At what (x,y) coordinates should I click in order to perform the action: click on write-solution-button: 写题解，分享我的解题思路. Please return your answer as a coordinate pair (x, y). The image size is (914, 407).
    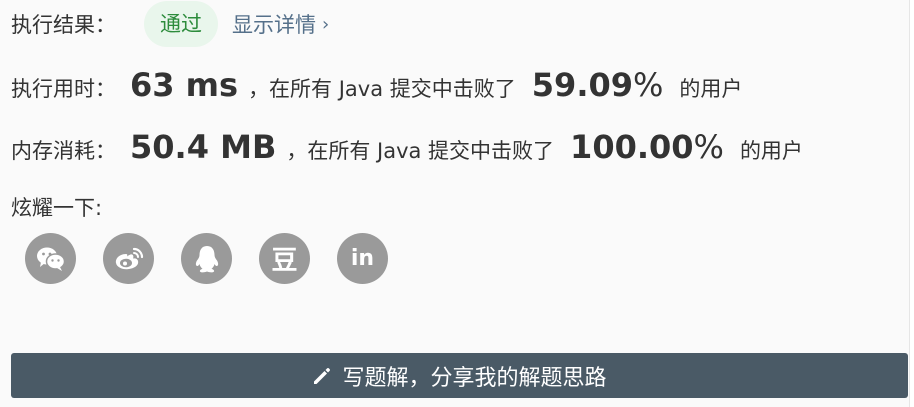
    Looking at the image, I should click on (459, 375).